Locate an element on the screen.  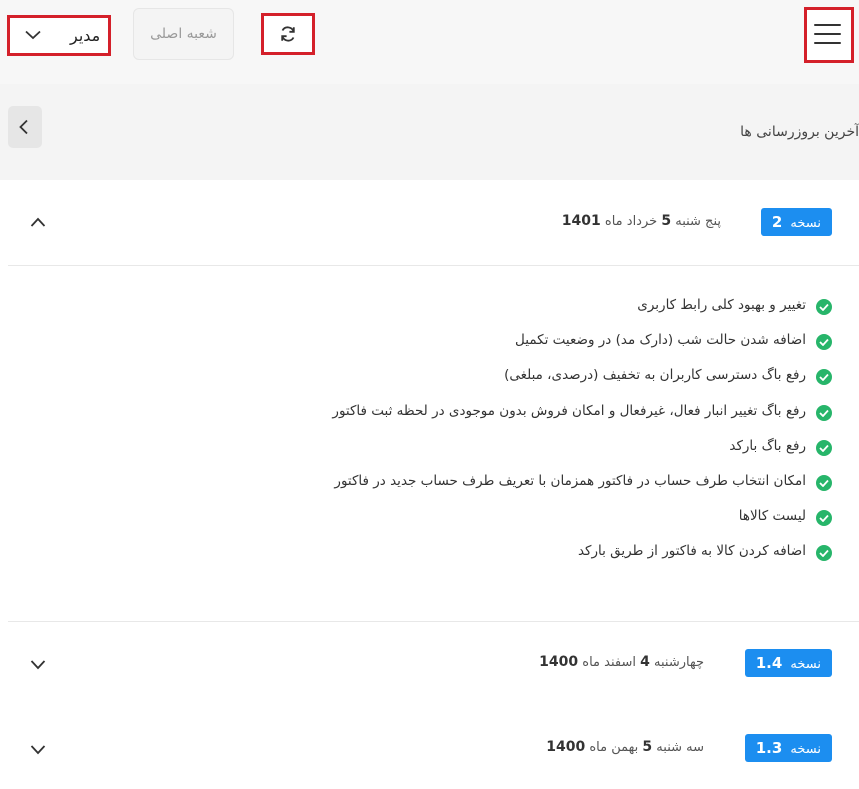
branch-button: شعبه اصلی is located at coordinates (183, 34).